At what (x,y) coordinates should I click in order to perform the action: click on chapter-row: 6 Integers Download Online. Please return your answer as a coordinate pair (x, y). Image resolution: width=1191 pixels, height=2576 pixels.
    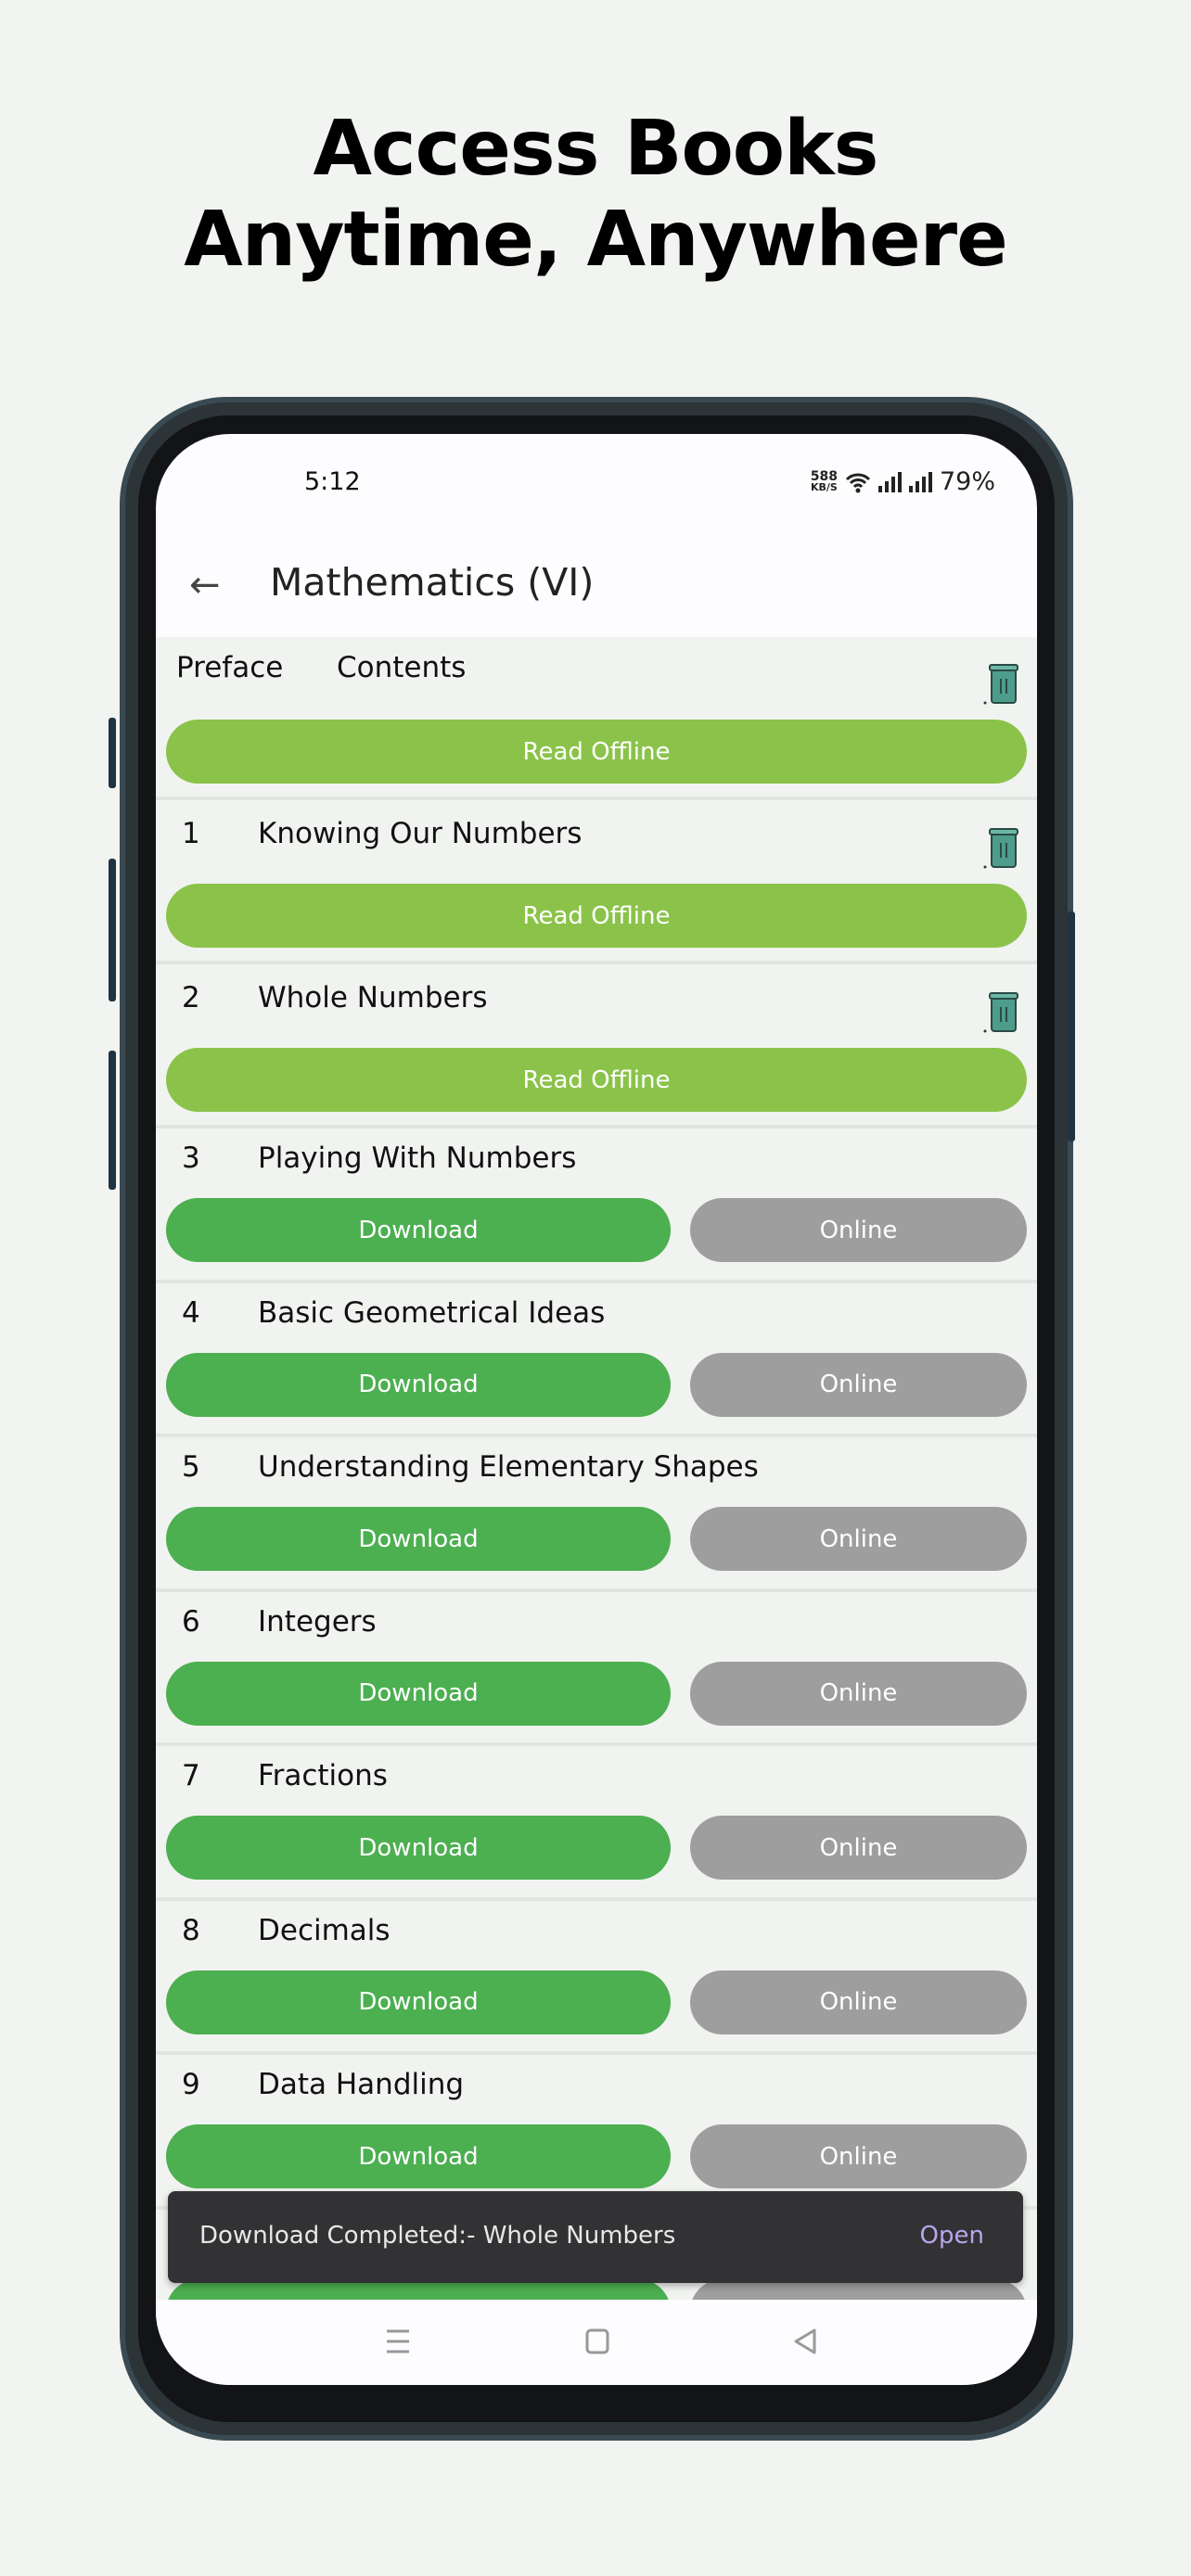
    Looking at the image, I should click on (597, 1666).